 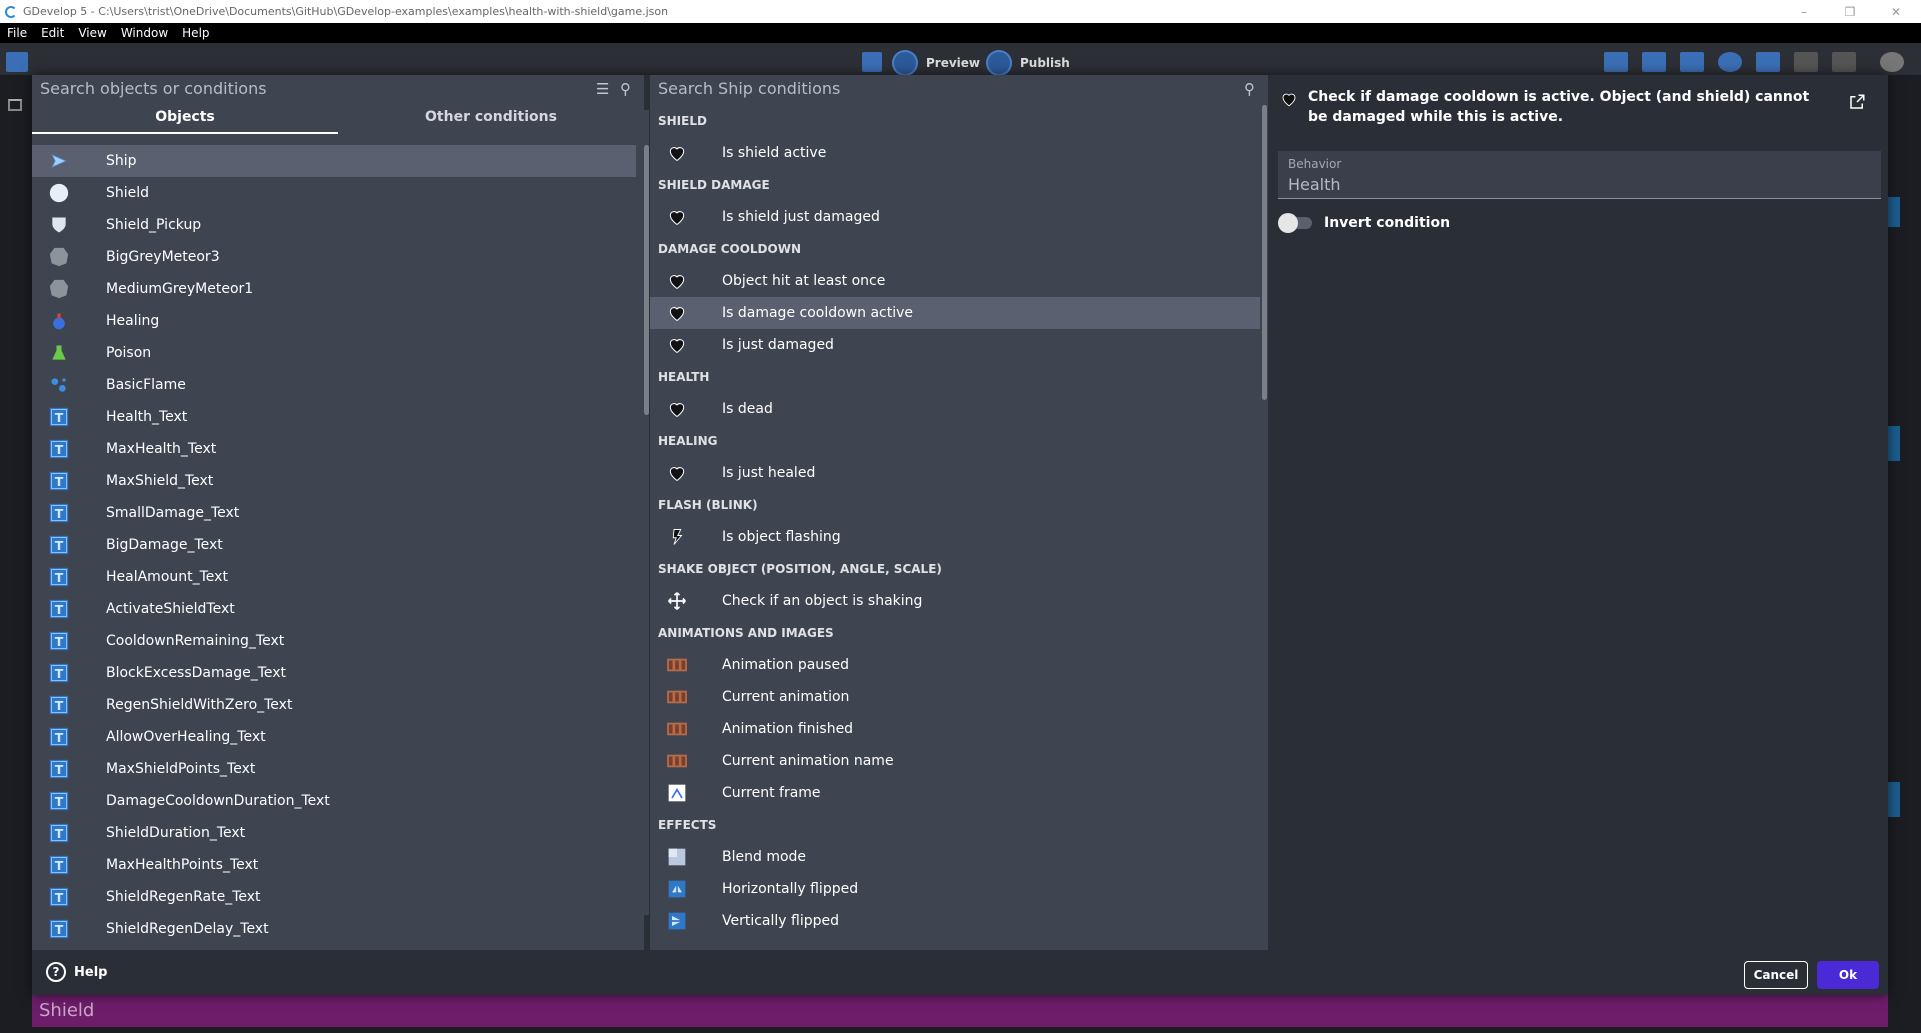 I want to click on section-header-shake-object-position-angle-scale: SHAKE OBJECT (POSITION, ANGLE, SCALE), so click(x=800, y=569).